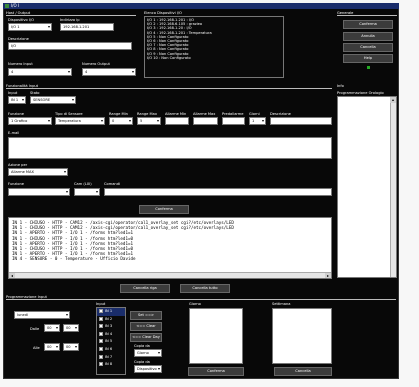 This screenshot has width=419, height=387. I want to click on ip-input: 192.168.1.201, so click(87, 27).